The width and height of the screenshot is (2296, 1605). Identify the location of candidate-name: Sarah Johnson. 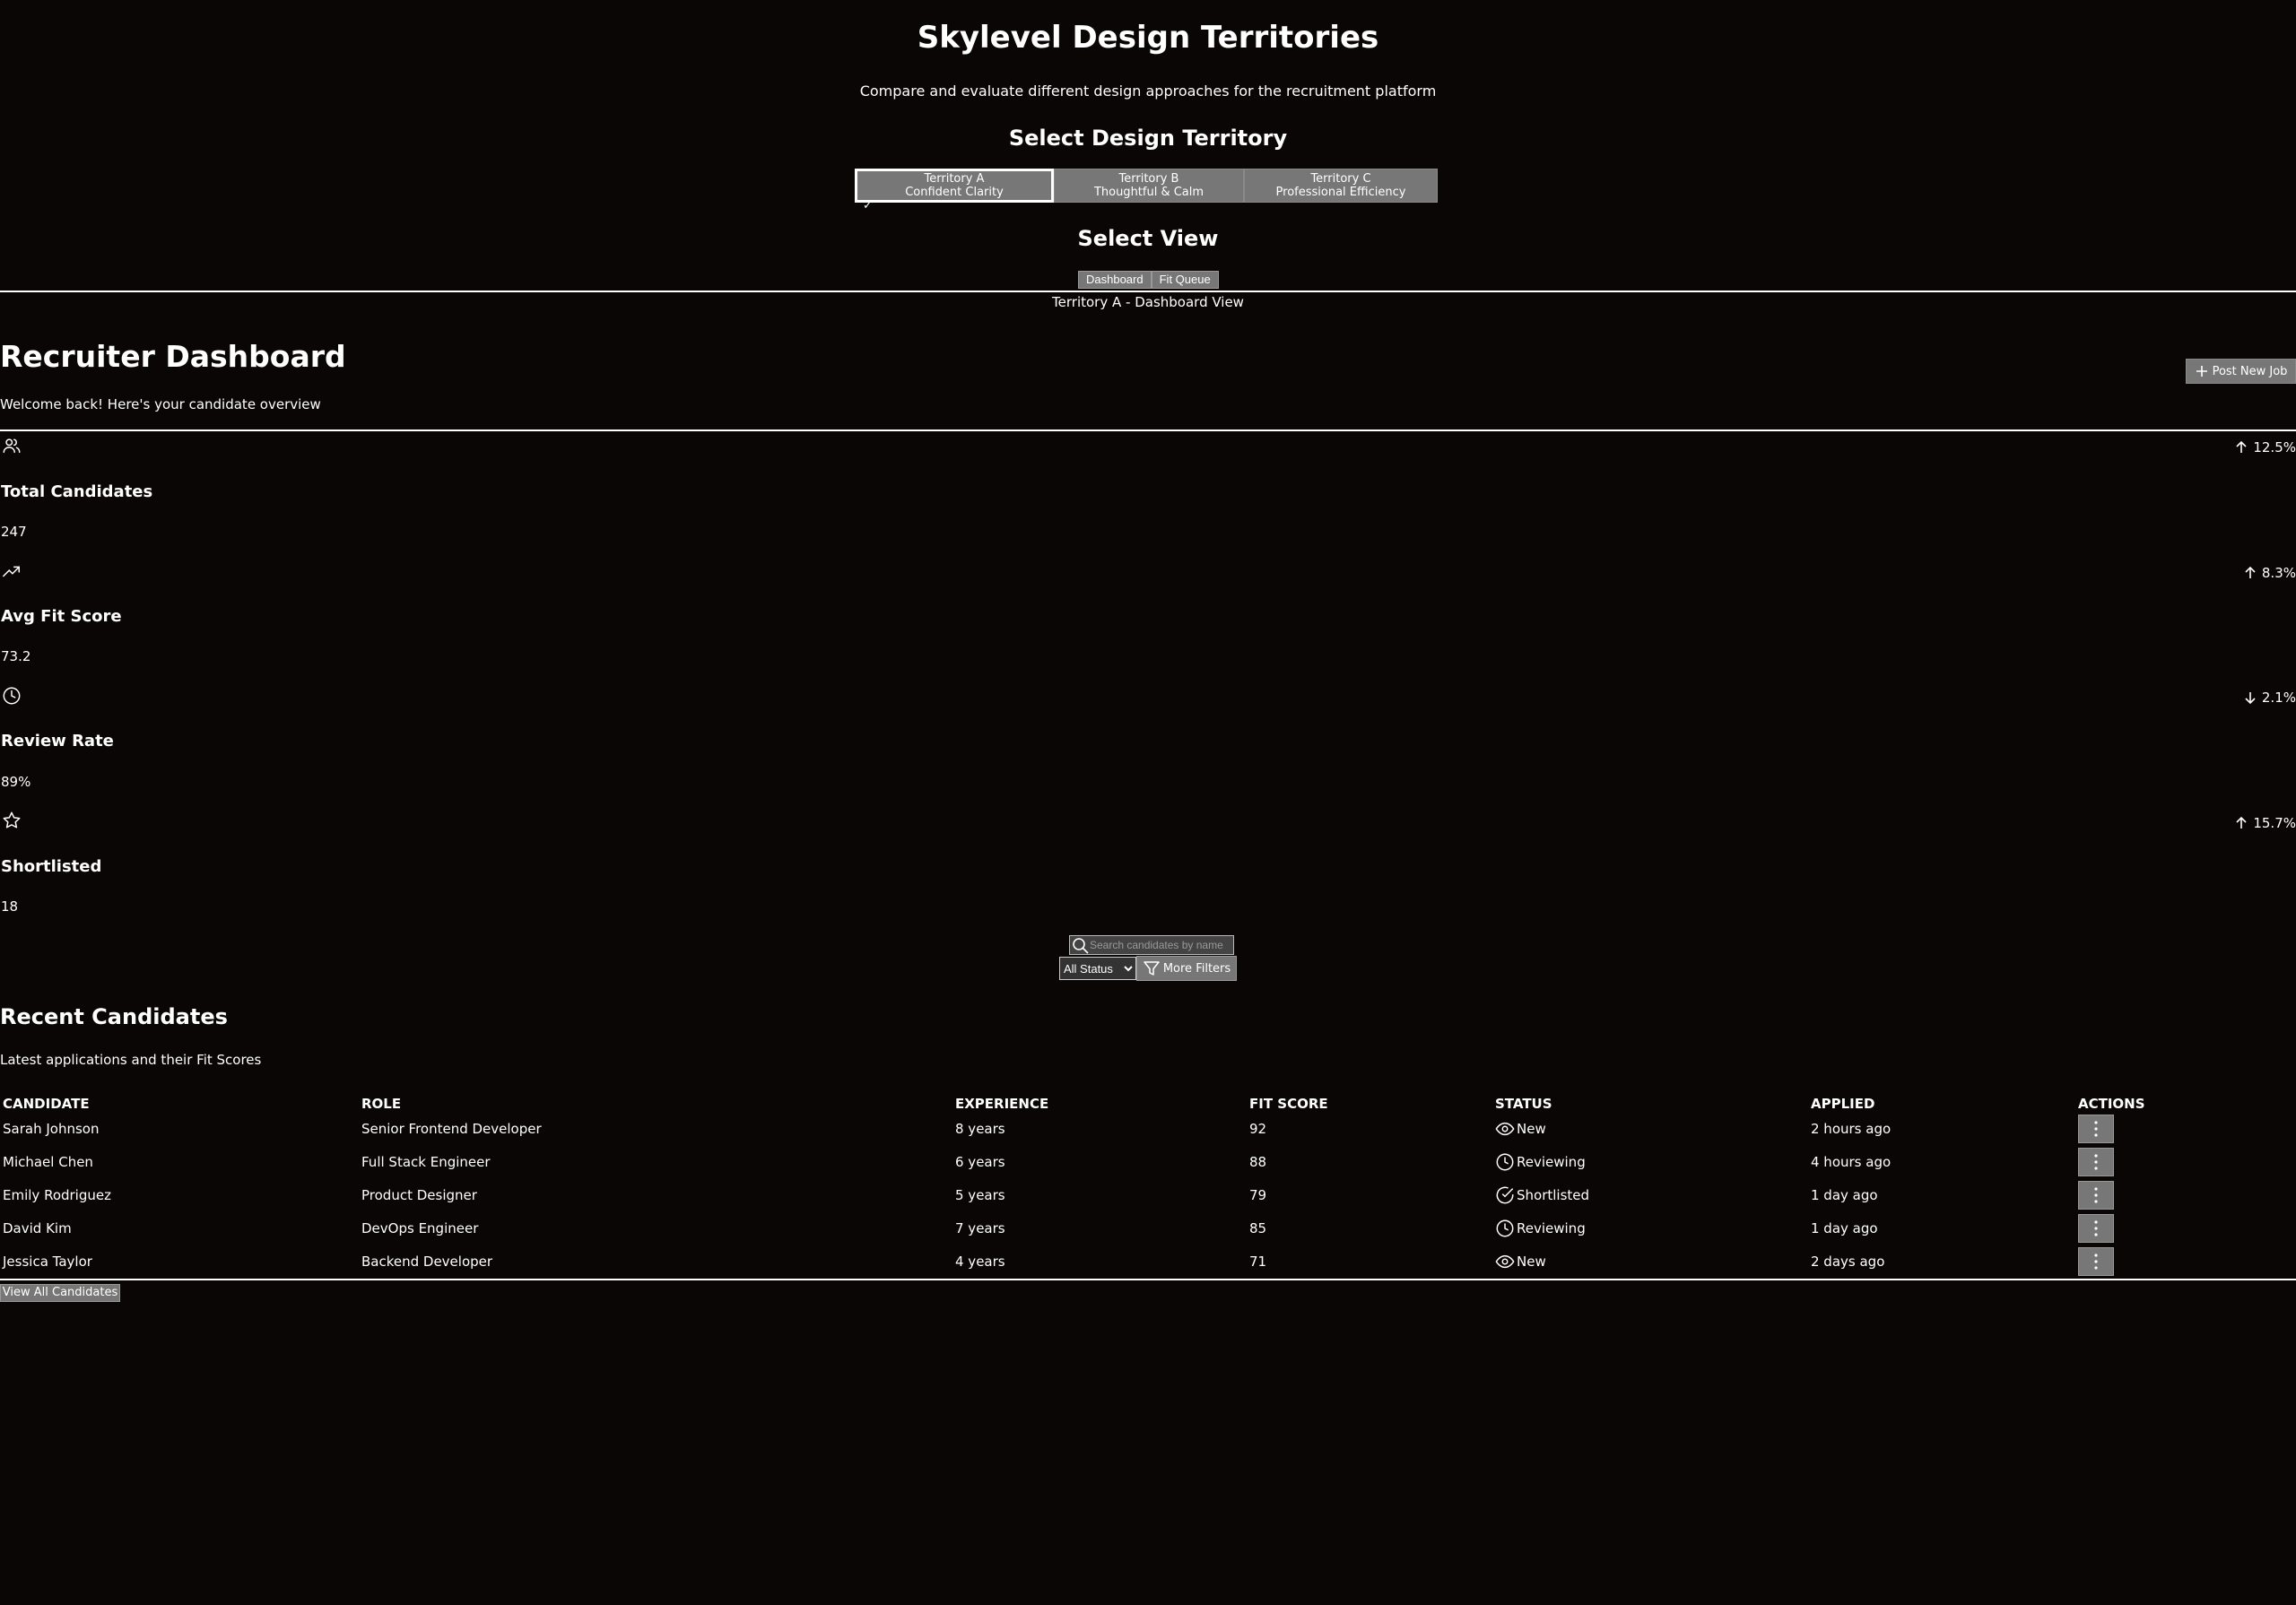
(51, 1128).